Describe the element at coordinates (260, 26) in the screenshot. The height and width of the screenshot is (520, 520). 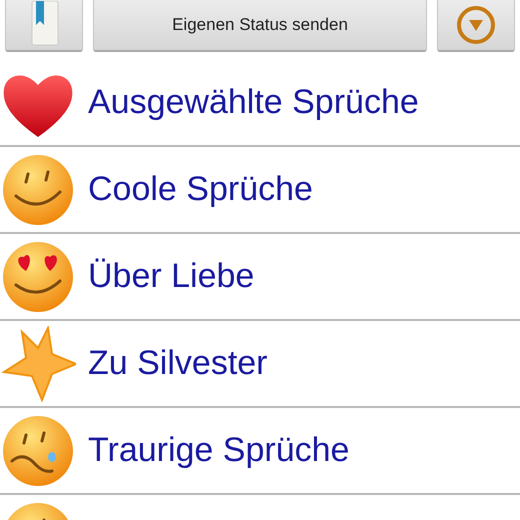
I see `send-status-button: Eigenen Status senden` at that location.